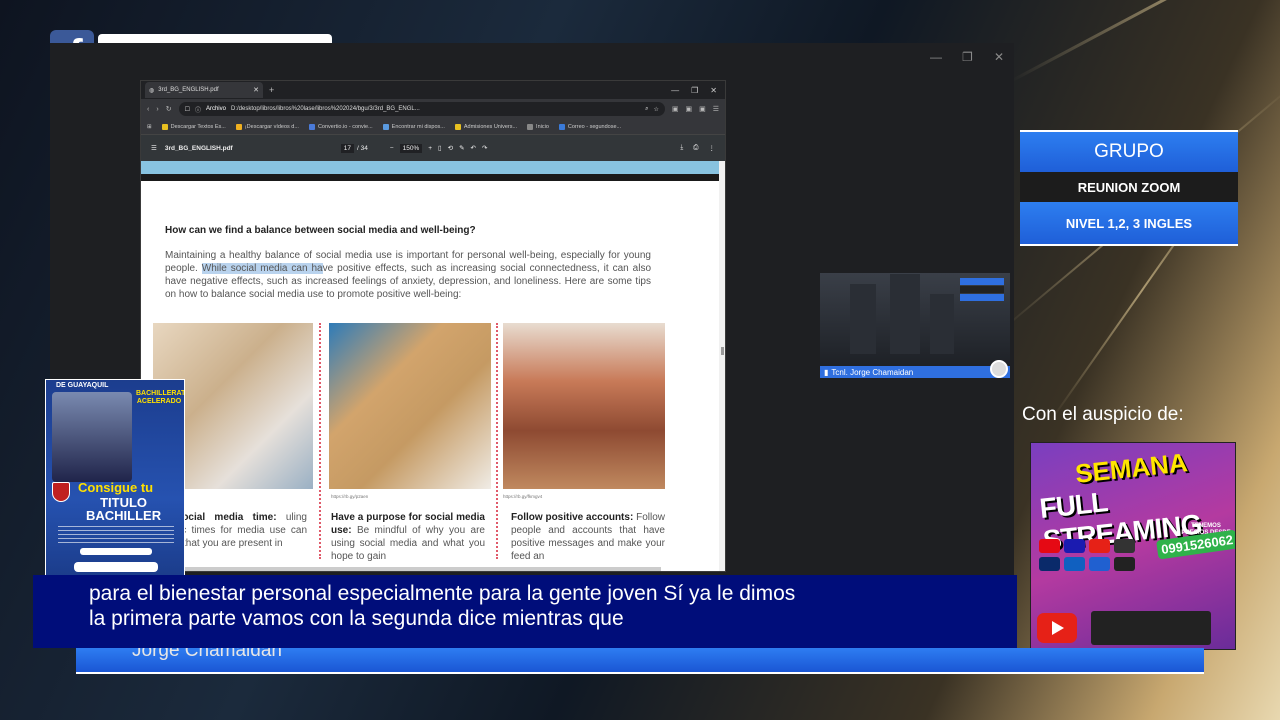 This screenshot has height=720, width=1280. Describe the element at coordinates (497, 441) in the screenshot. I see `column-divider` at that location.